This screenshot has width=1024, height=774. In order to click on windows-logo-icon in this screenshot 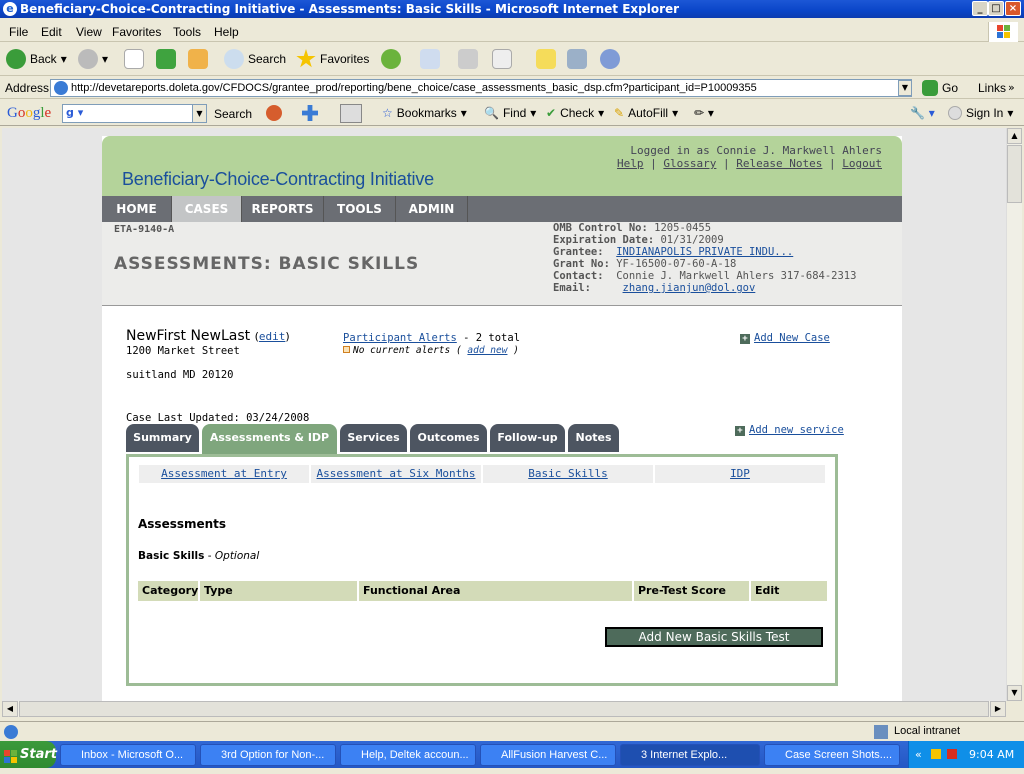, I will do `click(1003, 32)`.